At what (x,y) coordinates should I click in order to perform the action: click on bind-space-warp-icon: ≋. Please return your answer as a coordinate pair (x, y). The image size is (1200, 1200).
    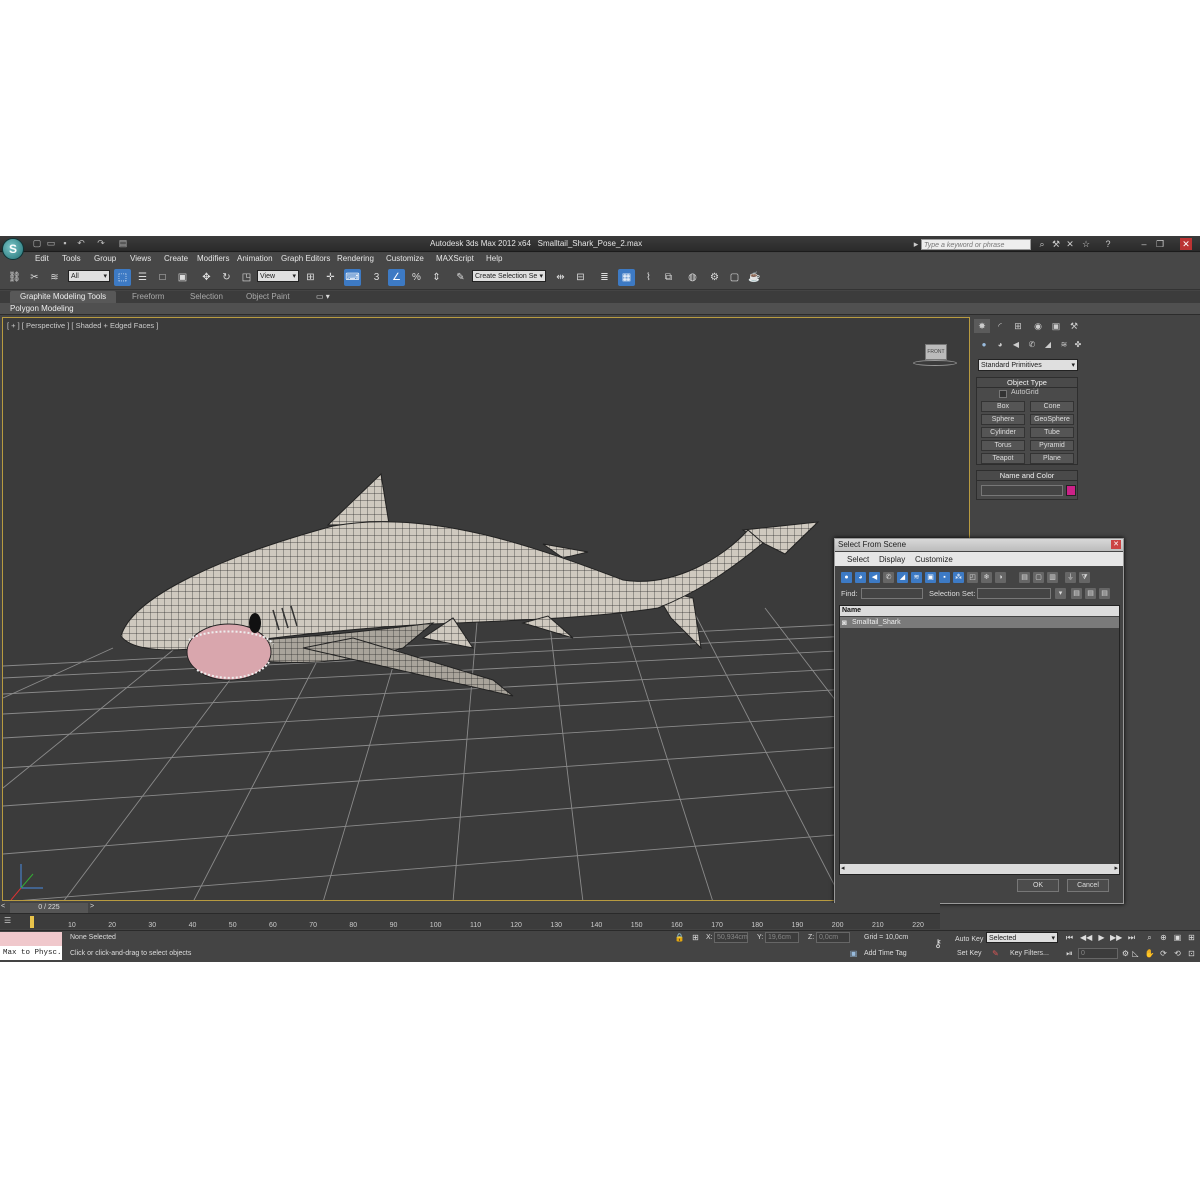
    Looking at the image, I should click on (54, 277).